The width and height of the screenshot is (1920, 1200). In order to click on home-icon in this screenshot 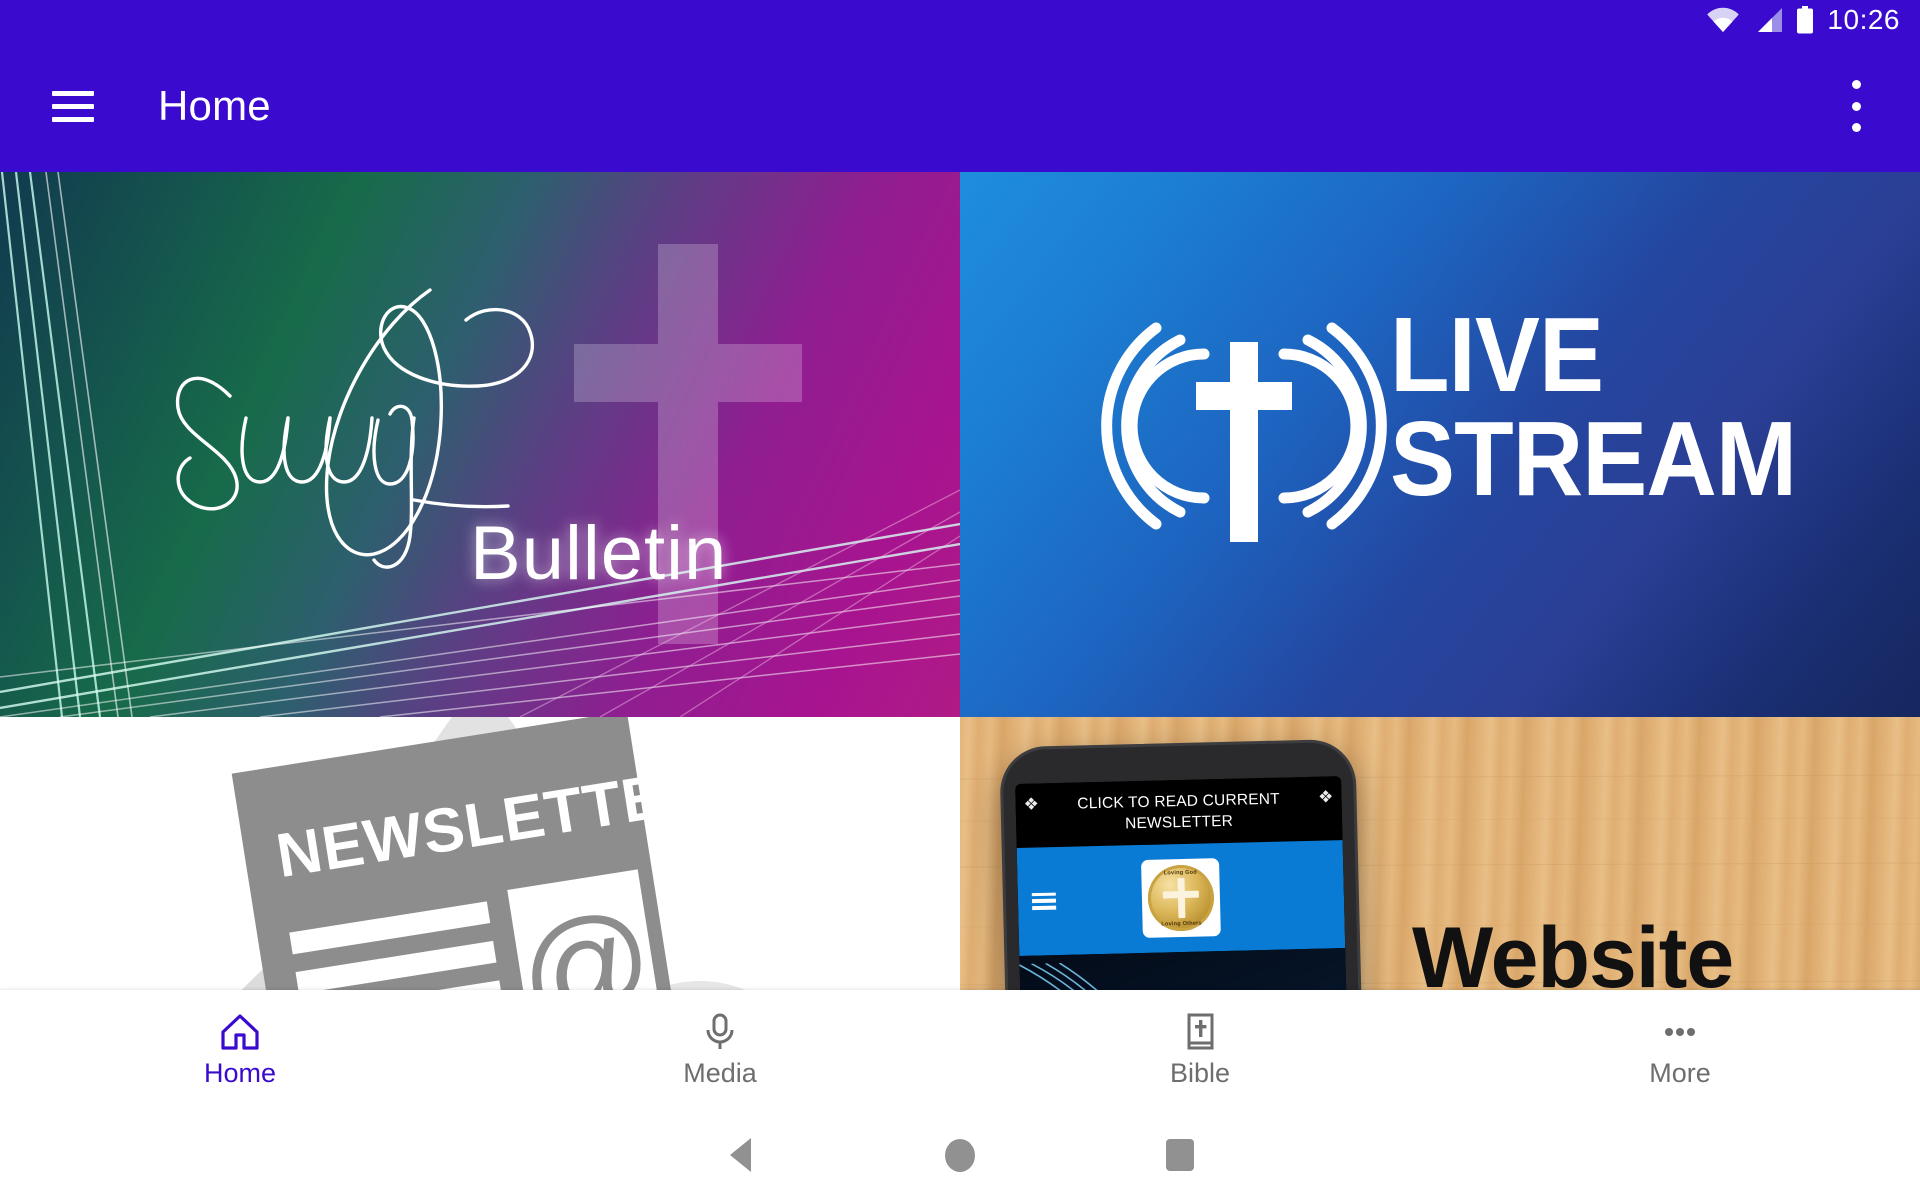, I will do `click(240, 1032)`.